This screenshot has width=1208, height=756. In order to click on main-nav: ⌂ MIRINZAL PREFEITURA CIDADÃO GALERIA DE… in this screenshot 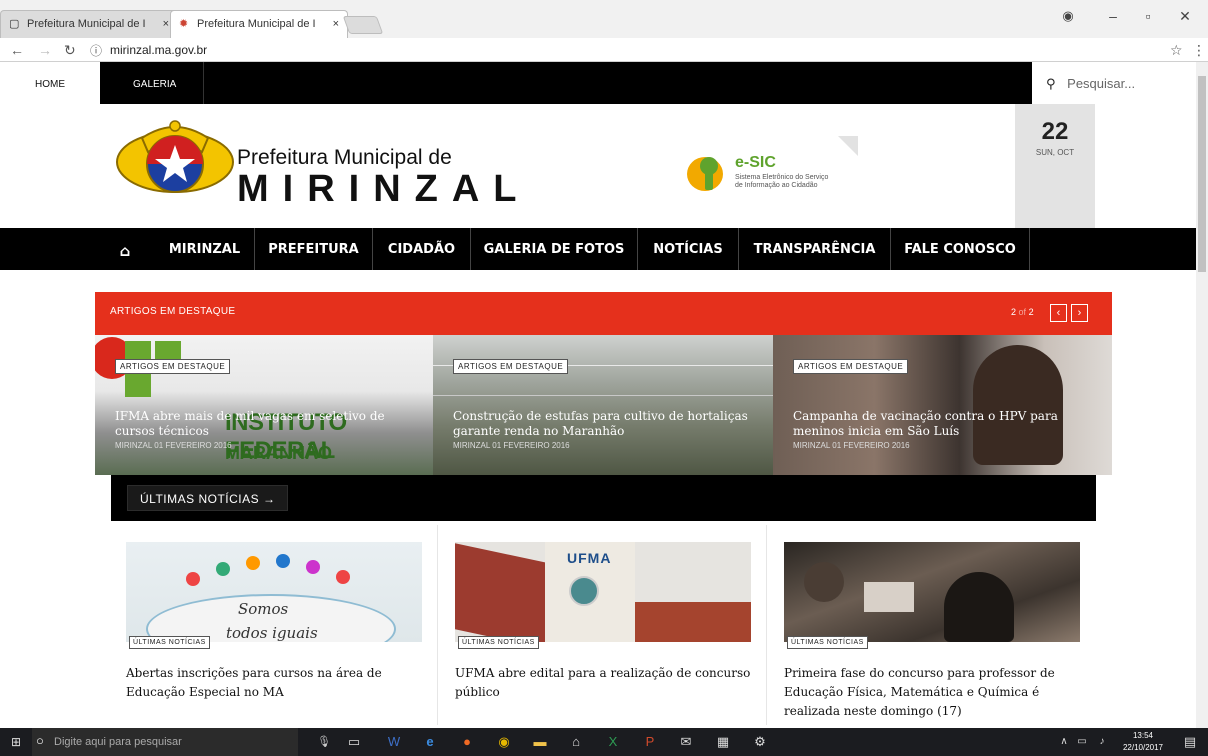, I will do `click(598, 249)`.